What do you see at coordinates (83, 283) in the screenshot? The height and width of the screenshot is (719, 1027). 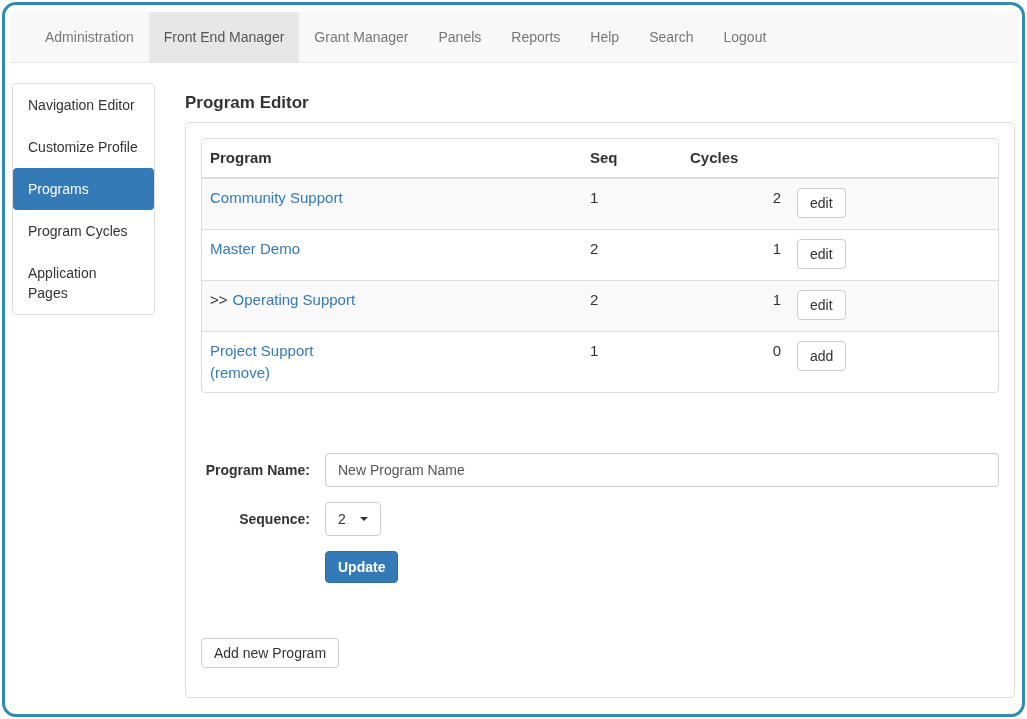 I see `sidebar-item: Application Pages` at bounding box center [83, 283].